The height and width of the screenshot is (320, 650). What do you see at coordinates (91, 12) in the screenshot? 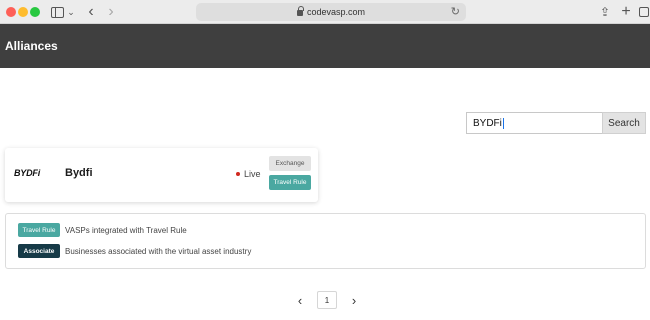
I see `back-arrow-icon: ‹` at bounding box center [91, 12].